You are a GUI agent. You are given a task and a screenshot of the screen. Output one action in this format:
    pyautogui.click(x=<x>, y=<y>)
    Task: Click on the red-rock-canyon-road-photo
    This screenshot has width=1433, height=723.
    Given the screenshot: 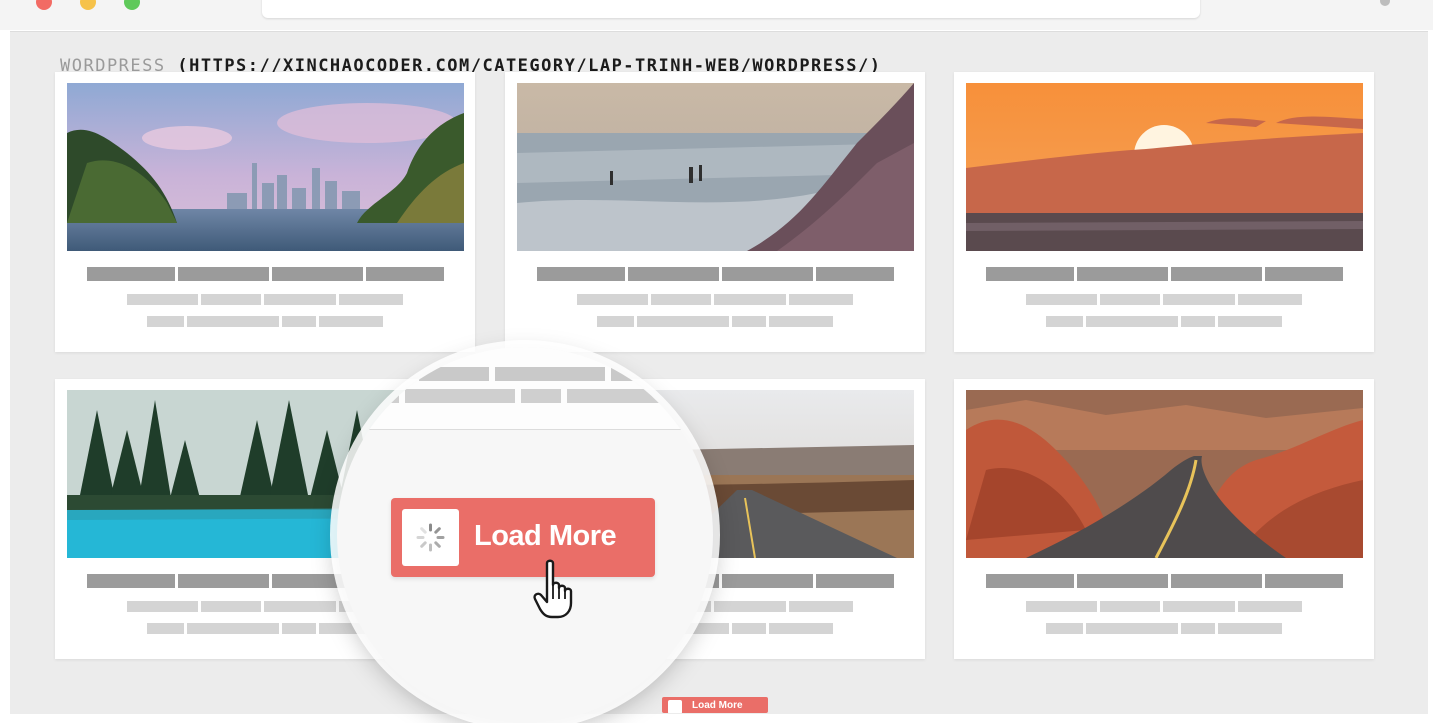 What is the action you would take?
    pyautogui.click(x=1164, y=474)
    